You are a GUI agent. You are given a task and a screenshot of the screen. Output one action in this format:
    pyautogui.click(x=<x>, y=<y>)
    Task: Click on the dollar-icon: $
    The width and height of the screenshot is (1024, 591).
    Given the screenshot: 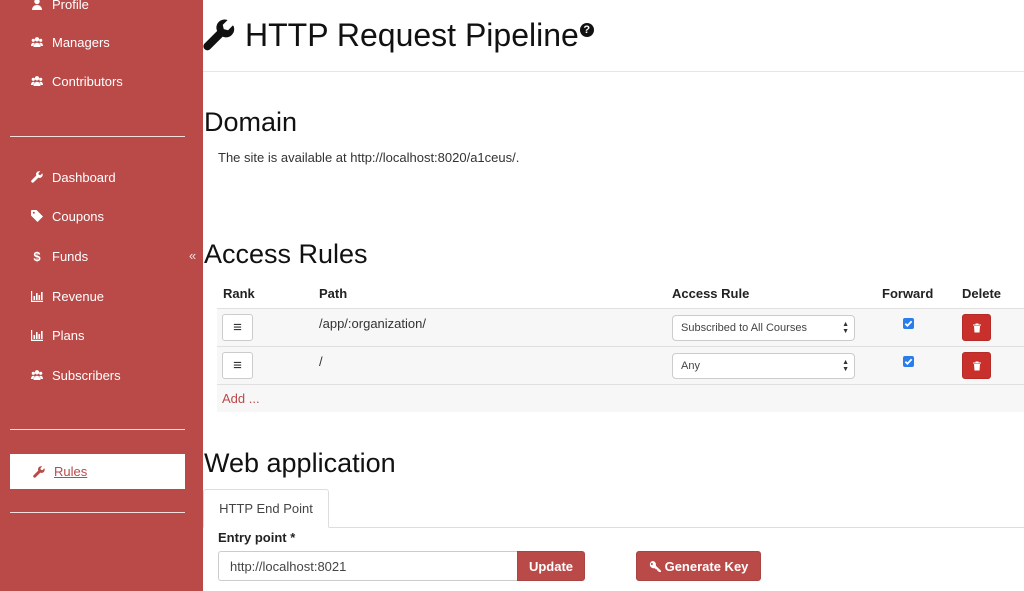 What is the action you would take?
    pyautogui.click(x=37, y=256)
    